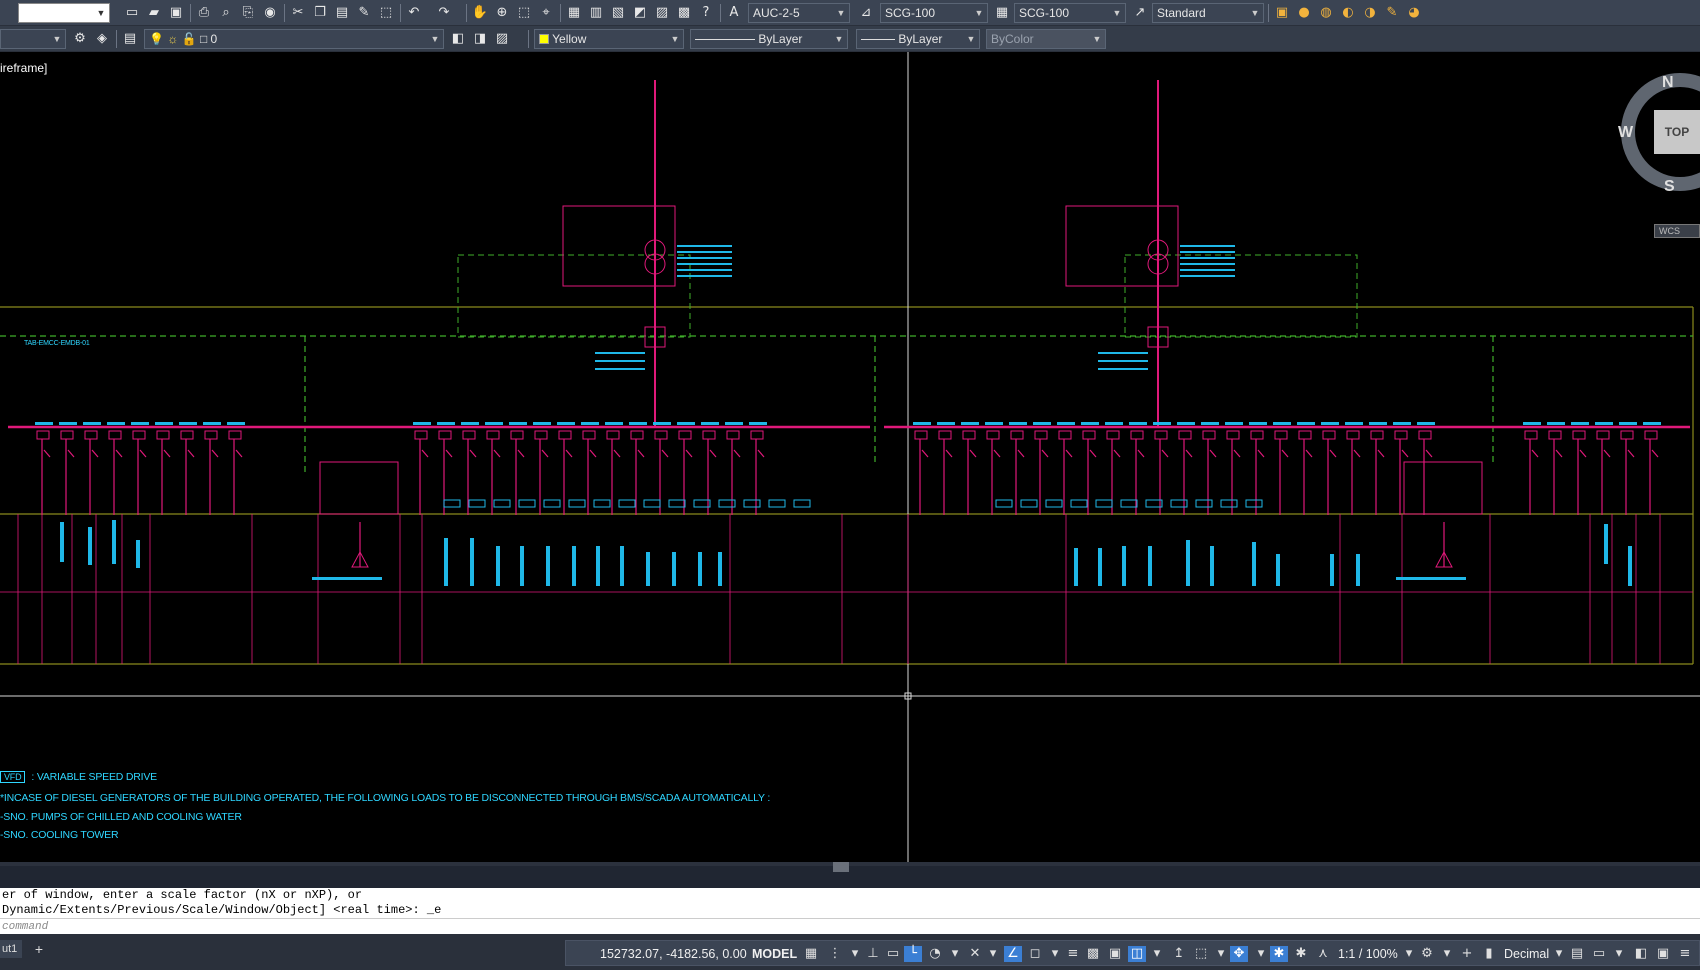  Describe the element at coordinates (1201, 954) in the screenshot. I see `selection-filter-icon: ⬚` at that location.